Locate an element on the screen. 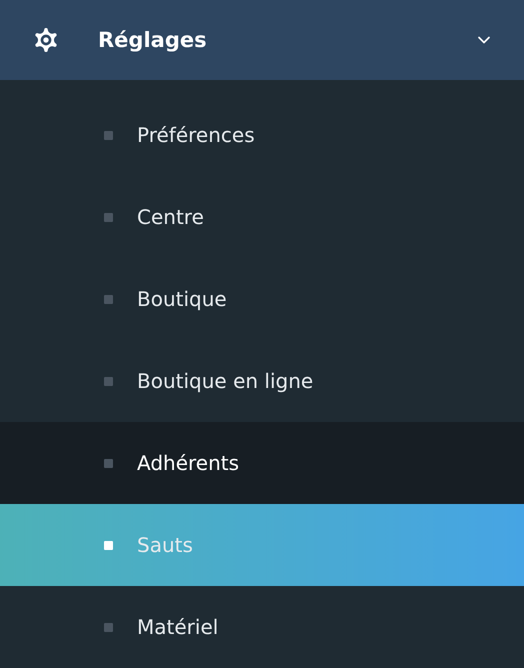  menu-item: Préférences is located at coordinates (262, 135).